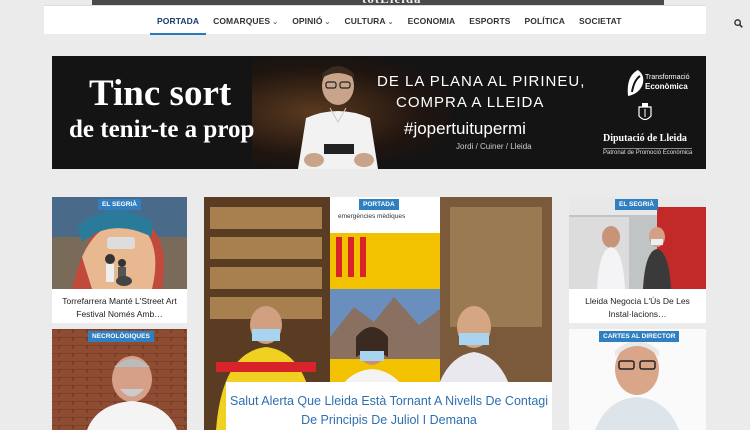  I want to click on image-sign-text: emergències mèdiques, so click(372, 216).